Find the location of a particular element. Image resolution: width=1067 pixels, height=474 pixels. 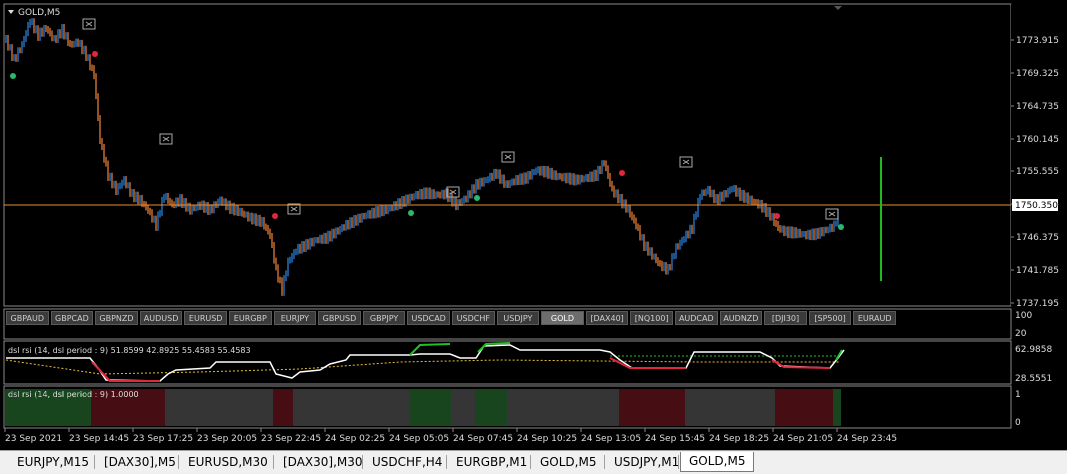

symbol-button-audnzd: AUDNZD is located at coordinates (741, 318).